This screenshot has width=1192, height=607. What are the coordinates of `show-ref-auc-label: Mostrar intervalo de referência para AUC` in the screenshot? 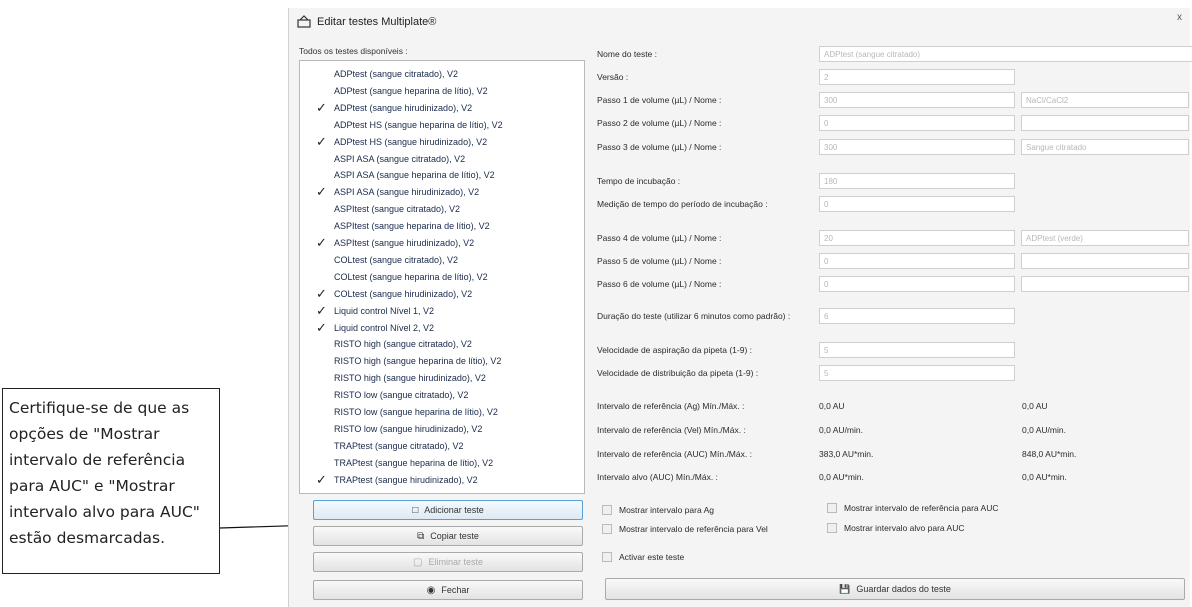 It's located at (921, 508).